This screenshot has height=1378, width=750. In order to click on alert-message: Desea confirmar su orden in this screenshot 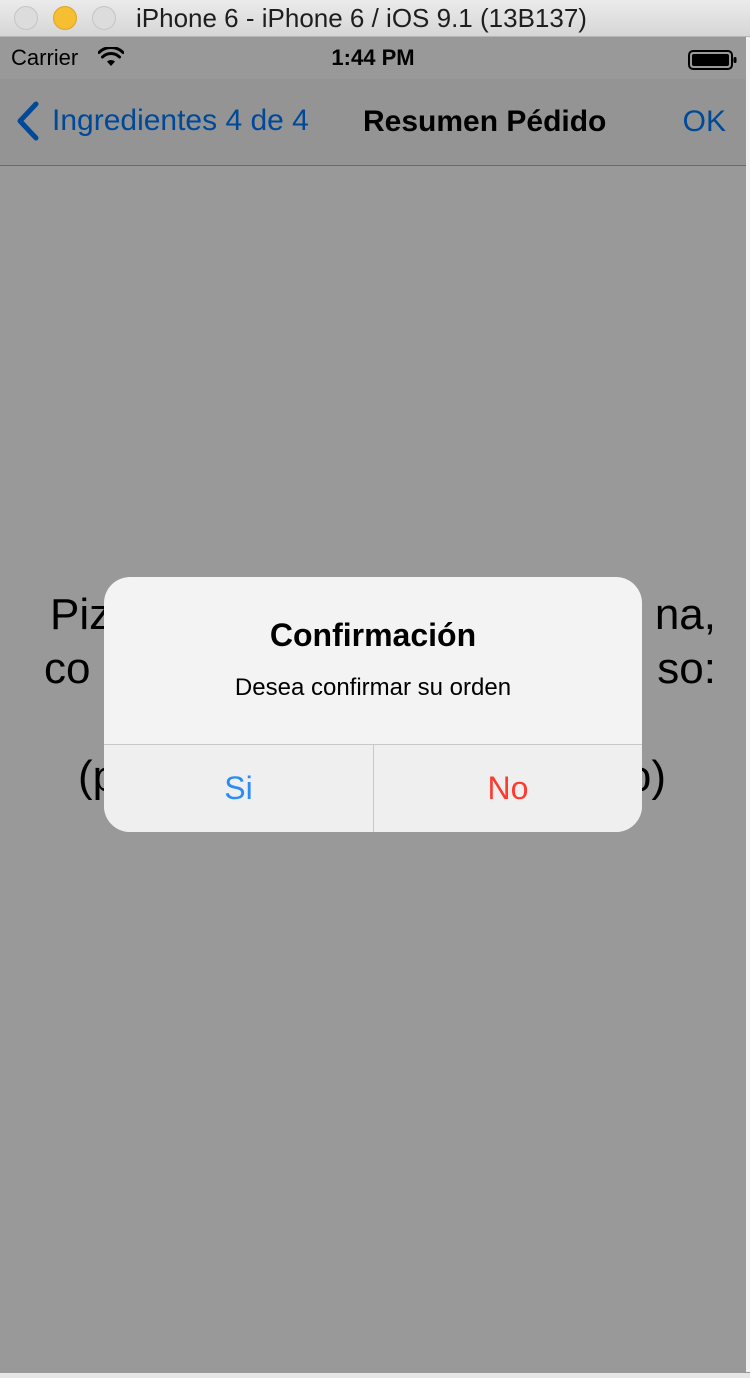, I will do `click(373, 687)`.